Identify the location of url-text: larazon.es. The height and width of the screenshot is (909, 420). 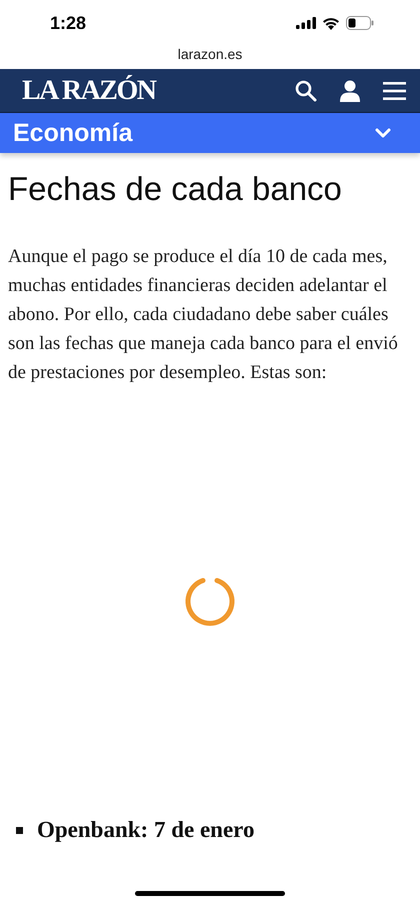
(210, 54).